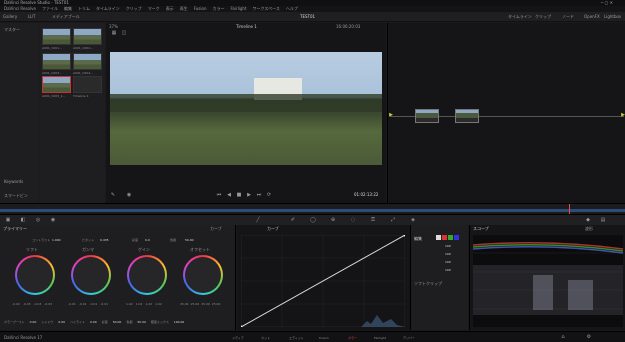 This screenshot has width=625, height=342. Describe the element at coordinates (592, 16) in the screenshot. I see `openfx-button: OpenFX` at that location.